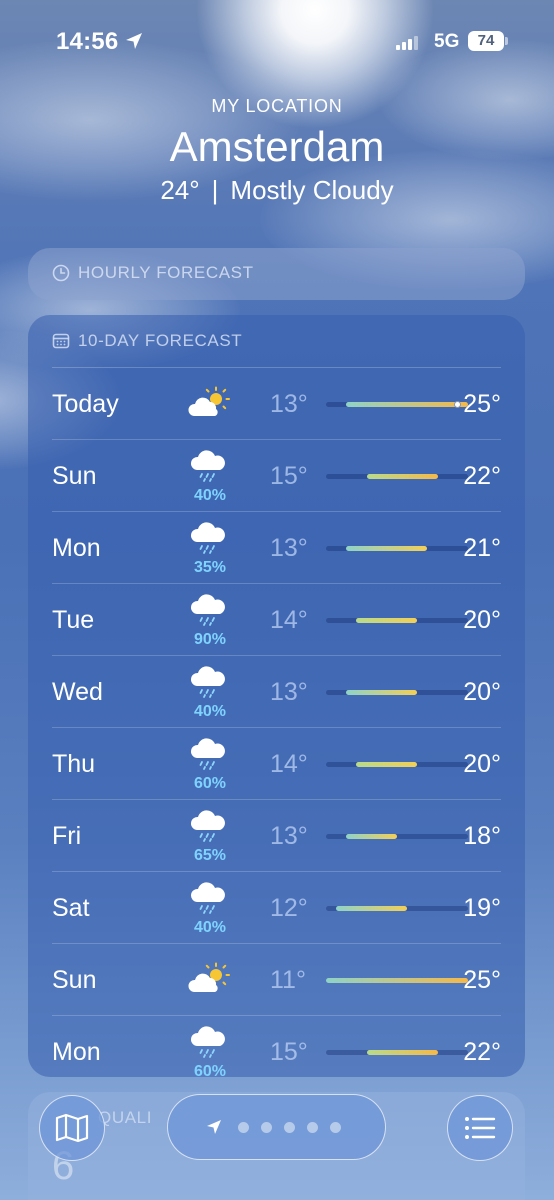 The height and width of the screenshot is (1200, 554). I want to click on network-type: 5G, so click(447, 41).